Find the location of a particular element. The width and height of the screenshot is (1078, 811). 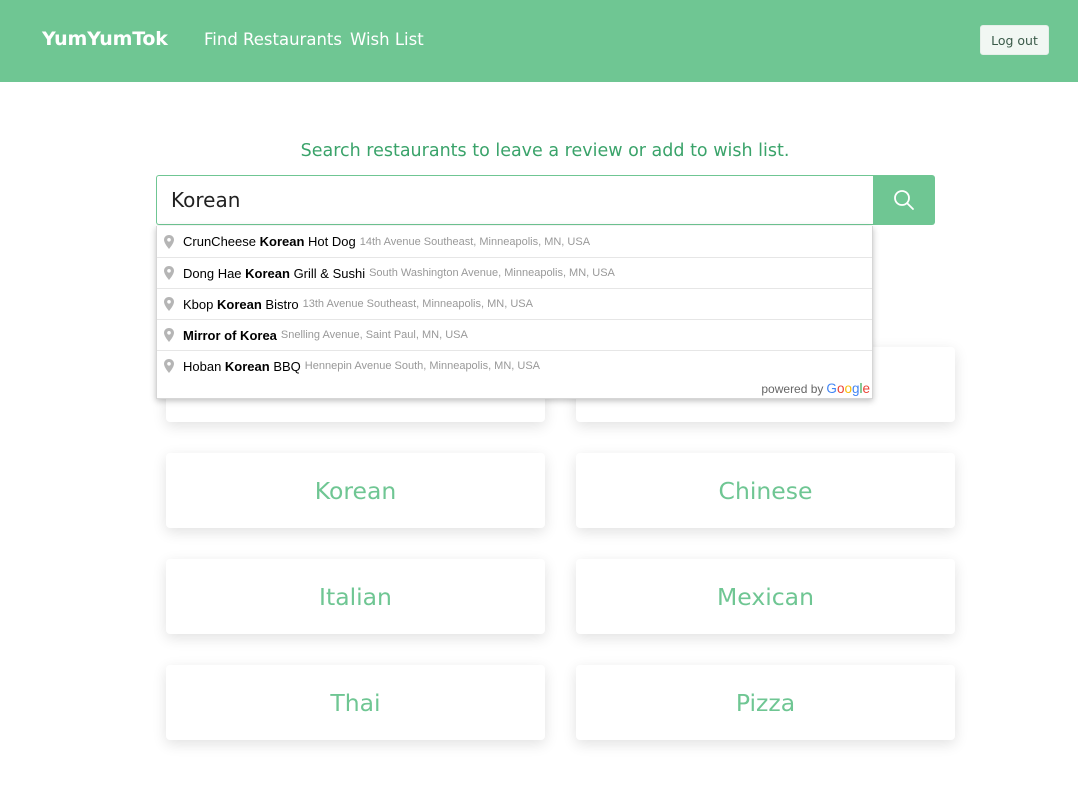

google-letter: o is located at coordinates (848, 388).